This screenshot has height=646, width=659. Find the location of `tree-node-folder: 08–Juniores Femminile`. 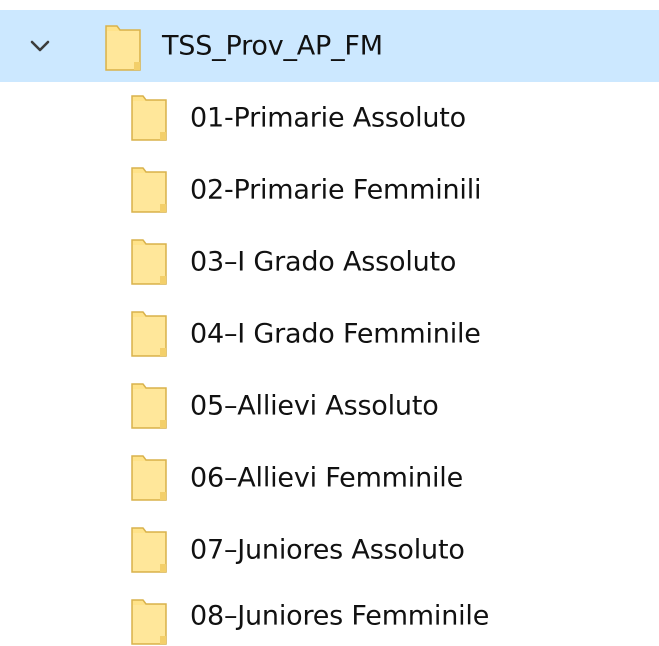

tree-node-folder: 08–Juniores Femminile is located at coordinates (329, 616).